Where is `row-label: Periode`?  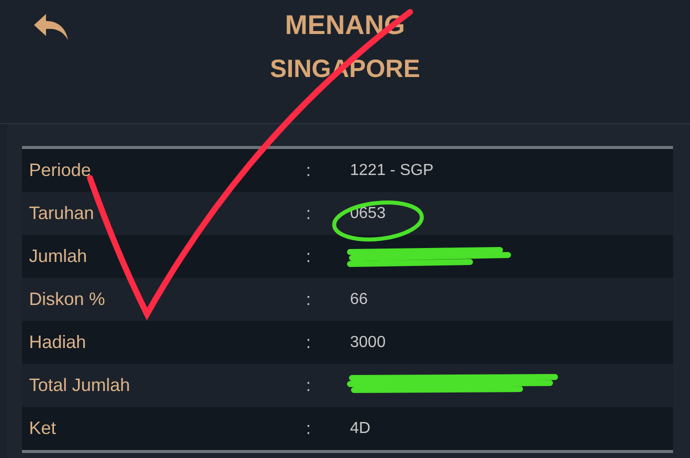
row-label: Periode is located at coordinates (60, 170).